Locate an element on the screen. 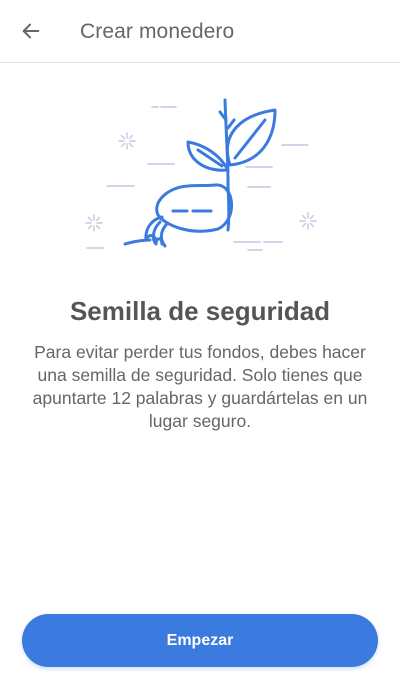 The image size is (400, 689). back-button is located at coordinates (31, 31).